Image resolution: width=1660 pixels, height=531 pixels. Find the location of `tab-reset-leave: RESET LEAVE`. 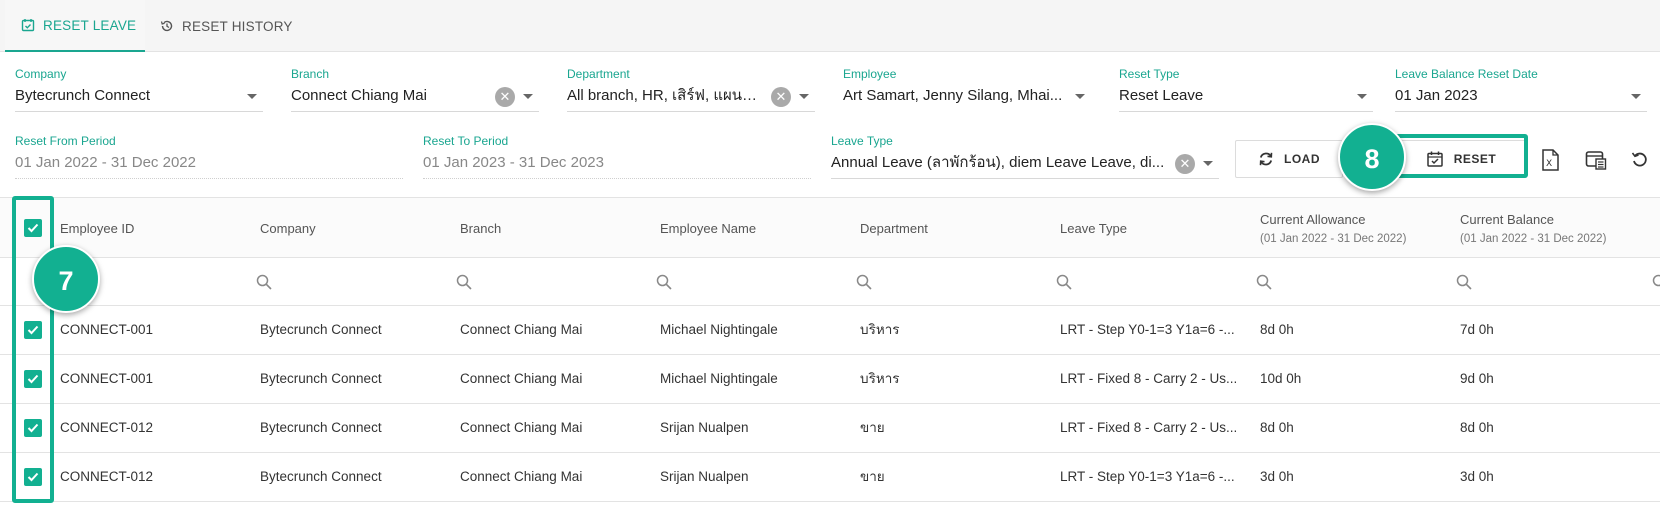

tab-reset-leave: RESET LEAVE is located at coordinates (75, 26).